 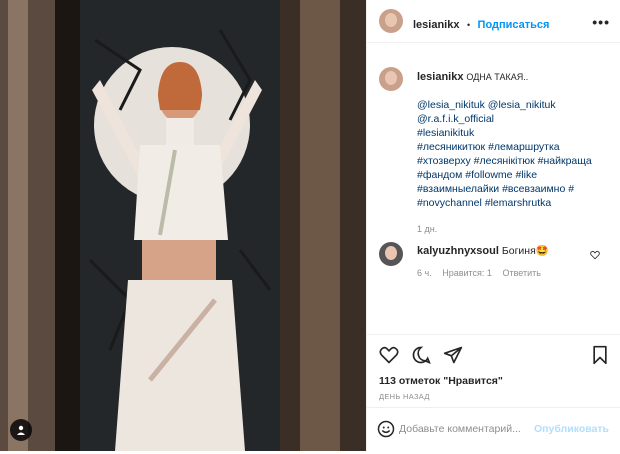 What do you see at coordinates (424, 273) in the screenshot?
I see `comment-time: 6 ч.` at bounding box center [424, 273].